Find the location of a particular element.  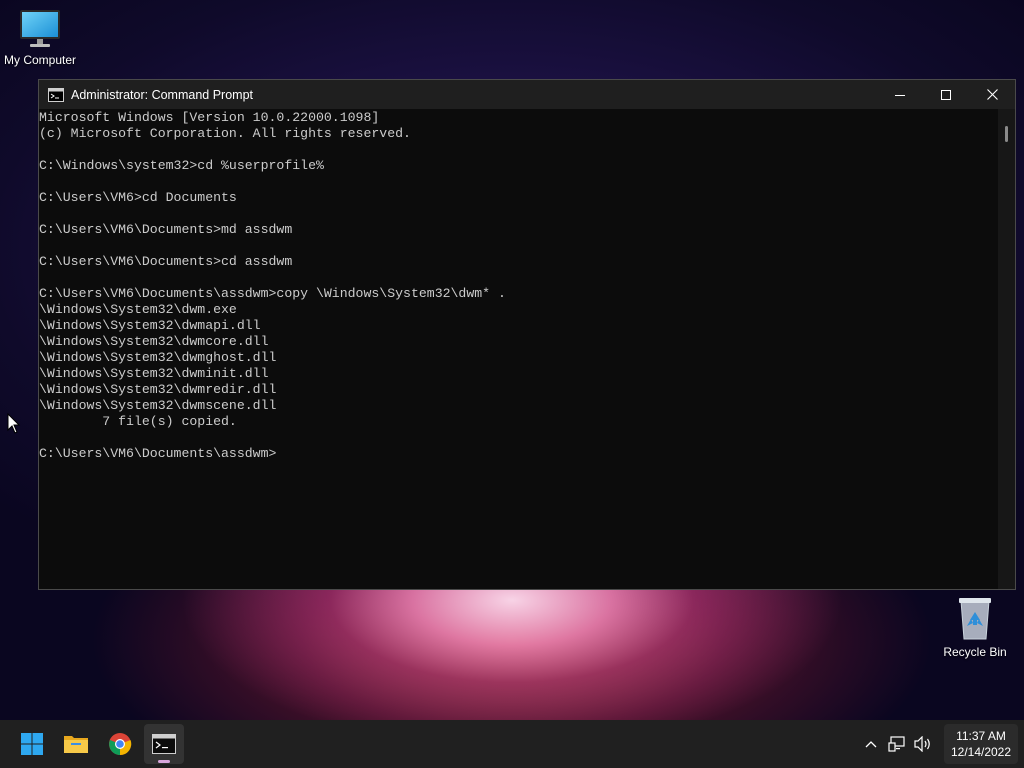

volume-button is located at coordinates (923, 744).